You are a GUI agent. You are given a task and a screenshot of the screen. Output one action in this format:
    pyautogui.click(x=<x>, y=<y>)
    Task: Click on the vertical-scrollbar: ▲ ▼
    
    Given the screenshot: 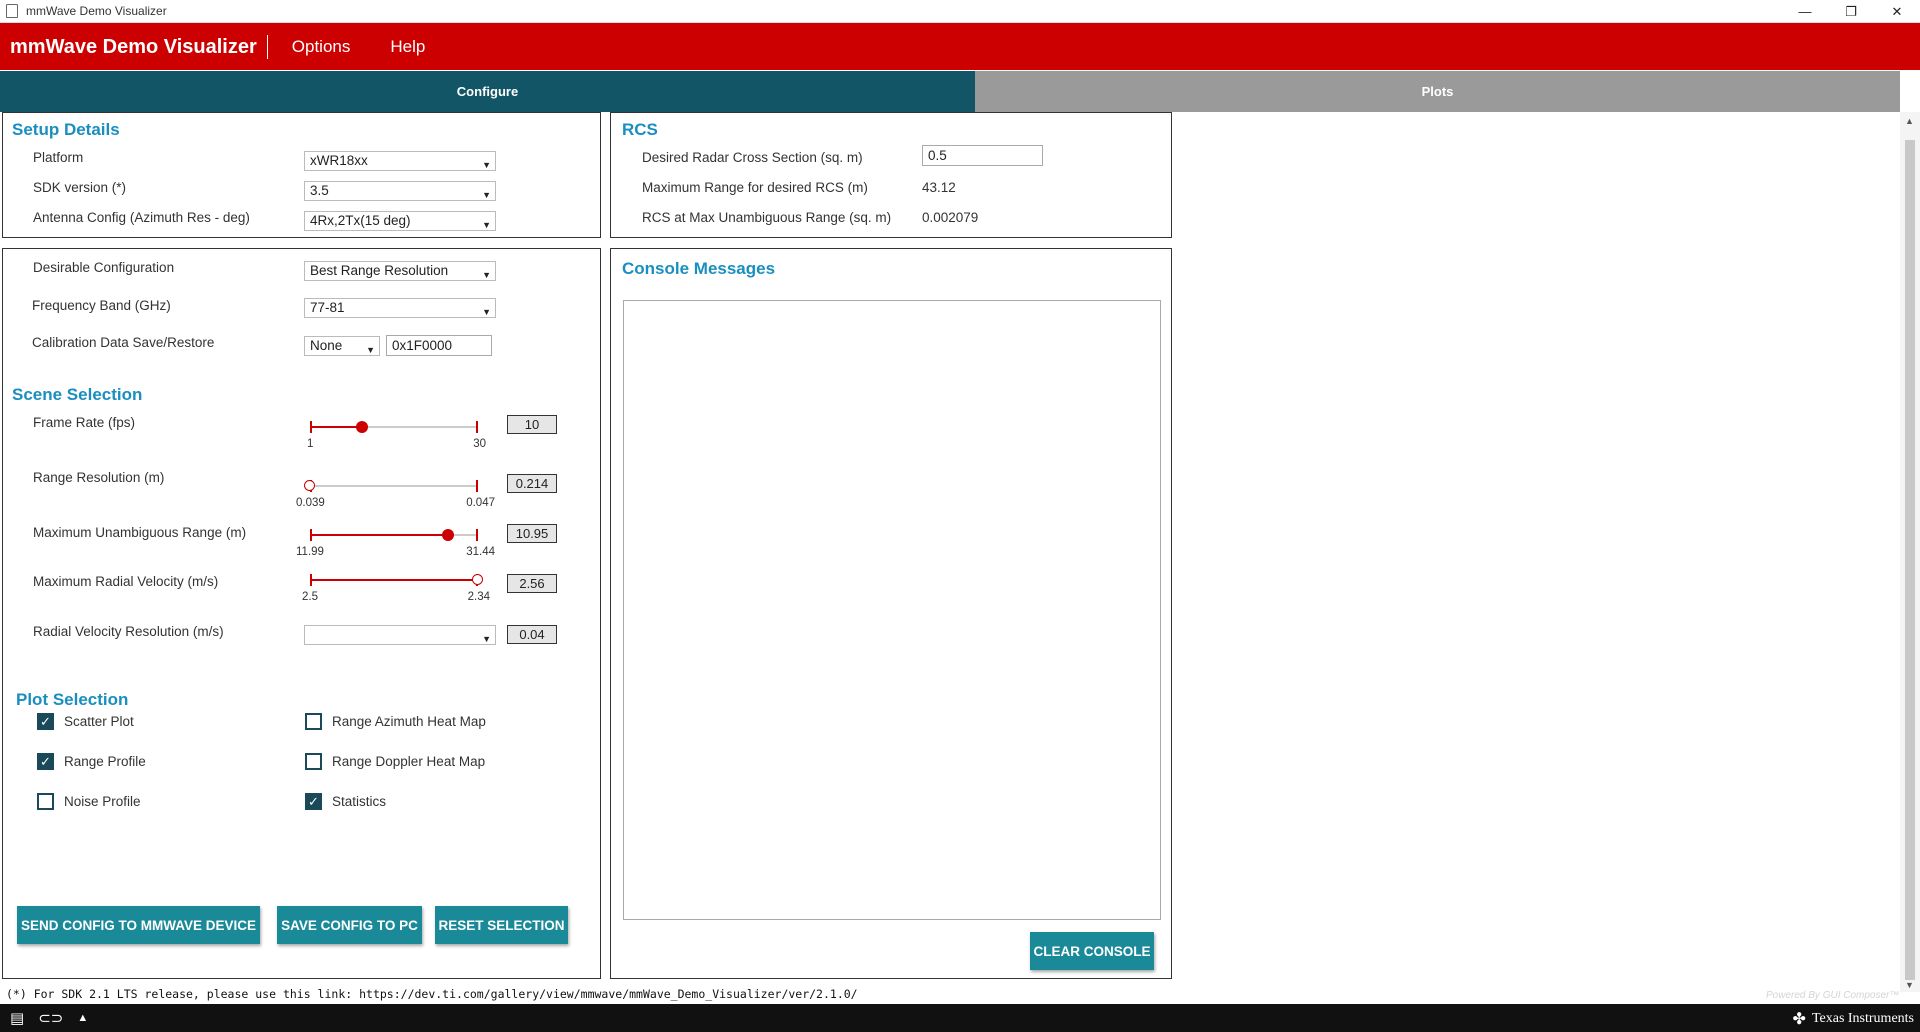 What is the action you would take?
    pyautogui.click(x=1910, y=552)
    